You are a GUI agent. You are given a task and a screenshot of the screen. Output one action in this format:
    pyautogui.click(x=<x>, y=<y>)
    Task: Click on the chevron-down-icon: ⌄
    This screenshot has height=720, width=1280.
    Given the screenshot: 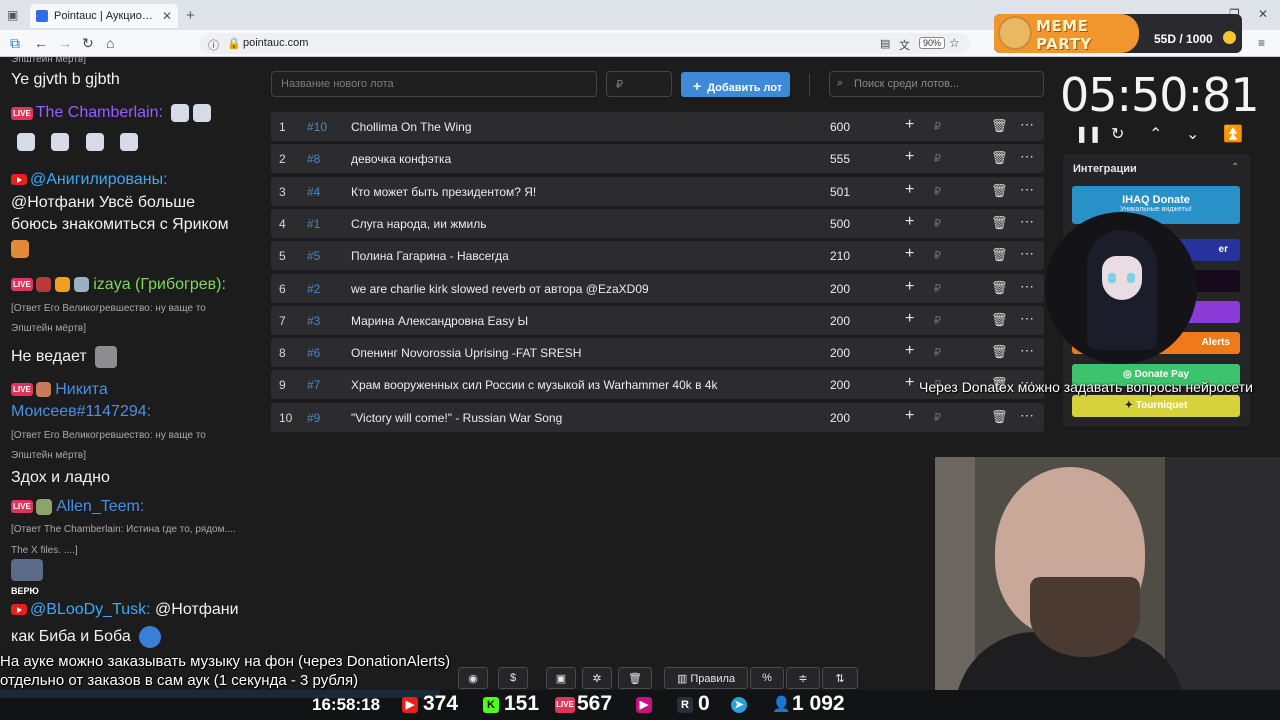 What is the action you would take?
    pyautogui.click(x=1192, y=134)
    